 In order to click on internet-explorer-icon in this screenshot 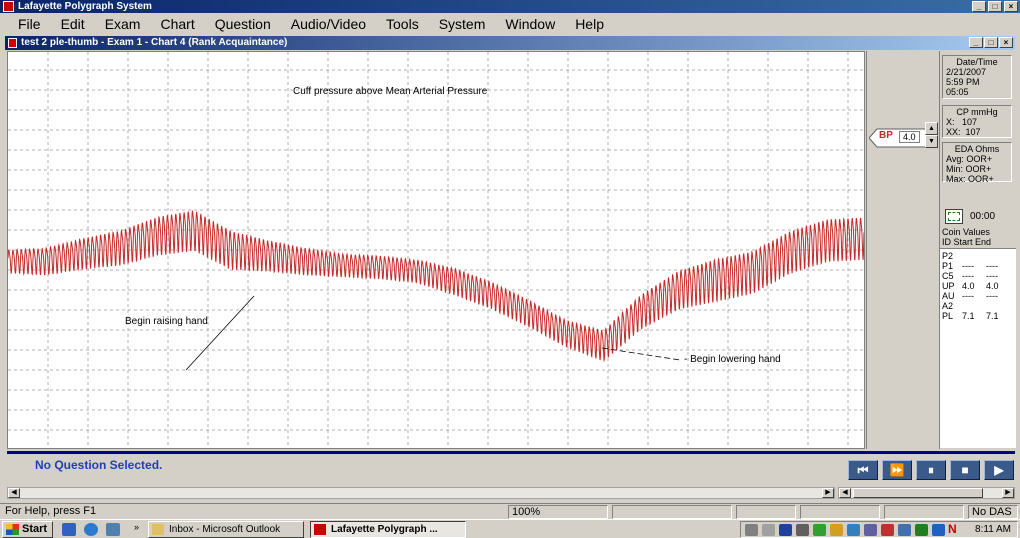, I will do `click(91, 529)`.